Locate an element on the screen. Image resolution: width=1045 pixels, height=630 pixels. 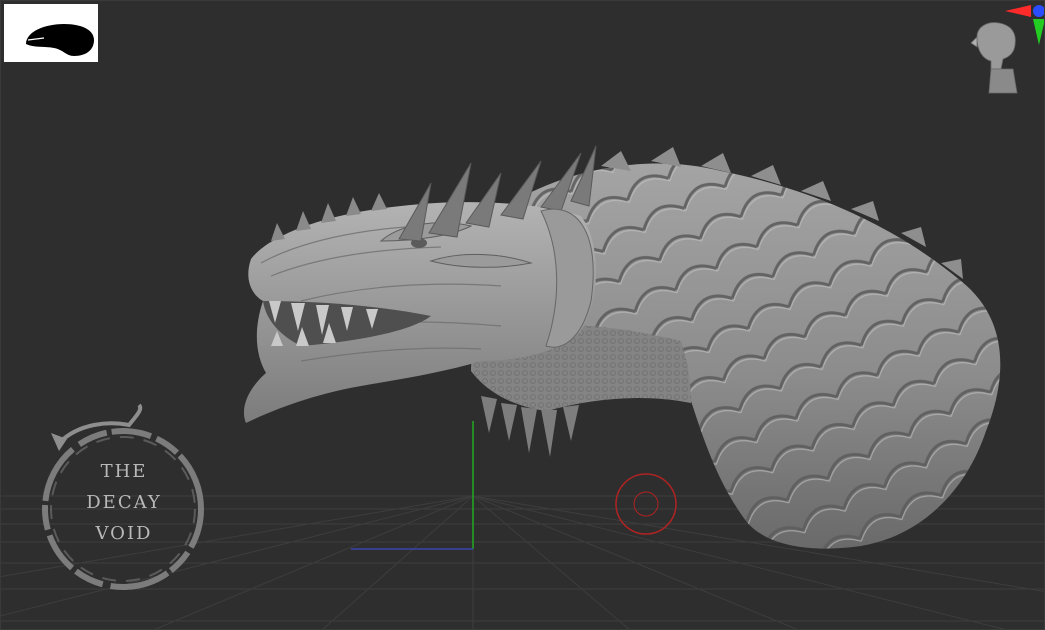
logo-text-line3: VOID is located at coordinates (124, 533).